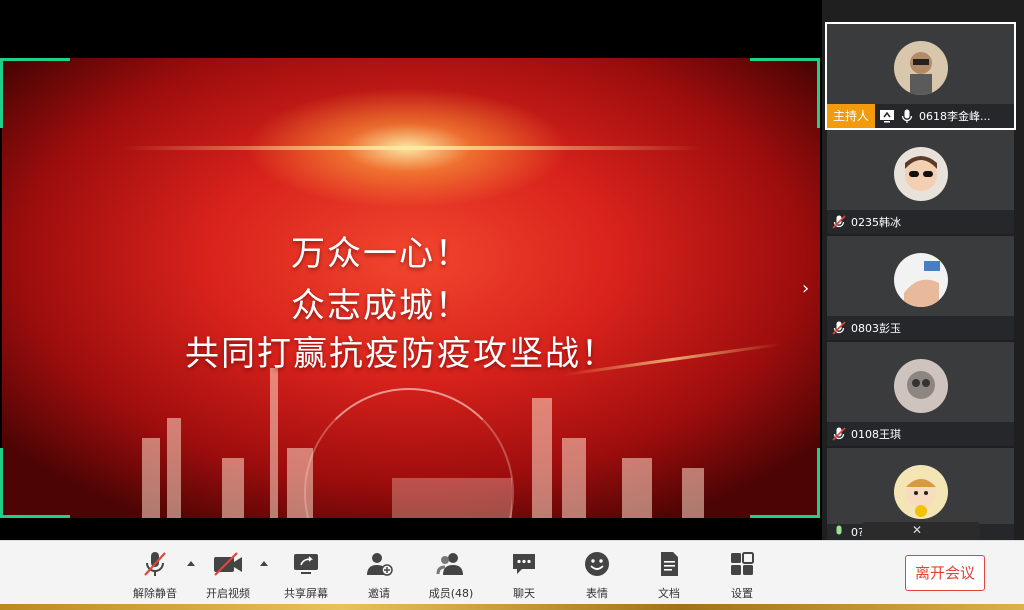  I want to click on members-button: 成员(48), so click(451, 575).